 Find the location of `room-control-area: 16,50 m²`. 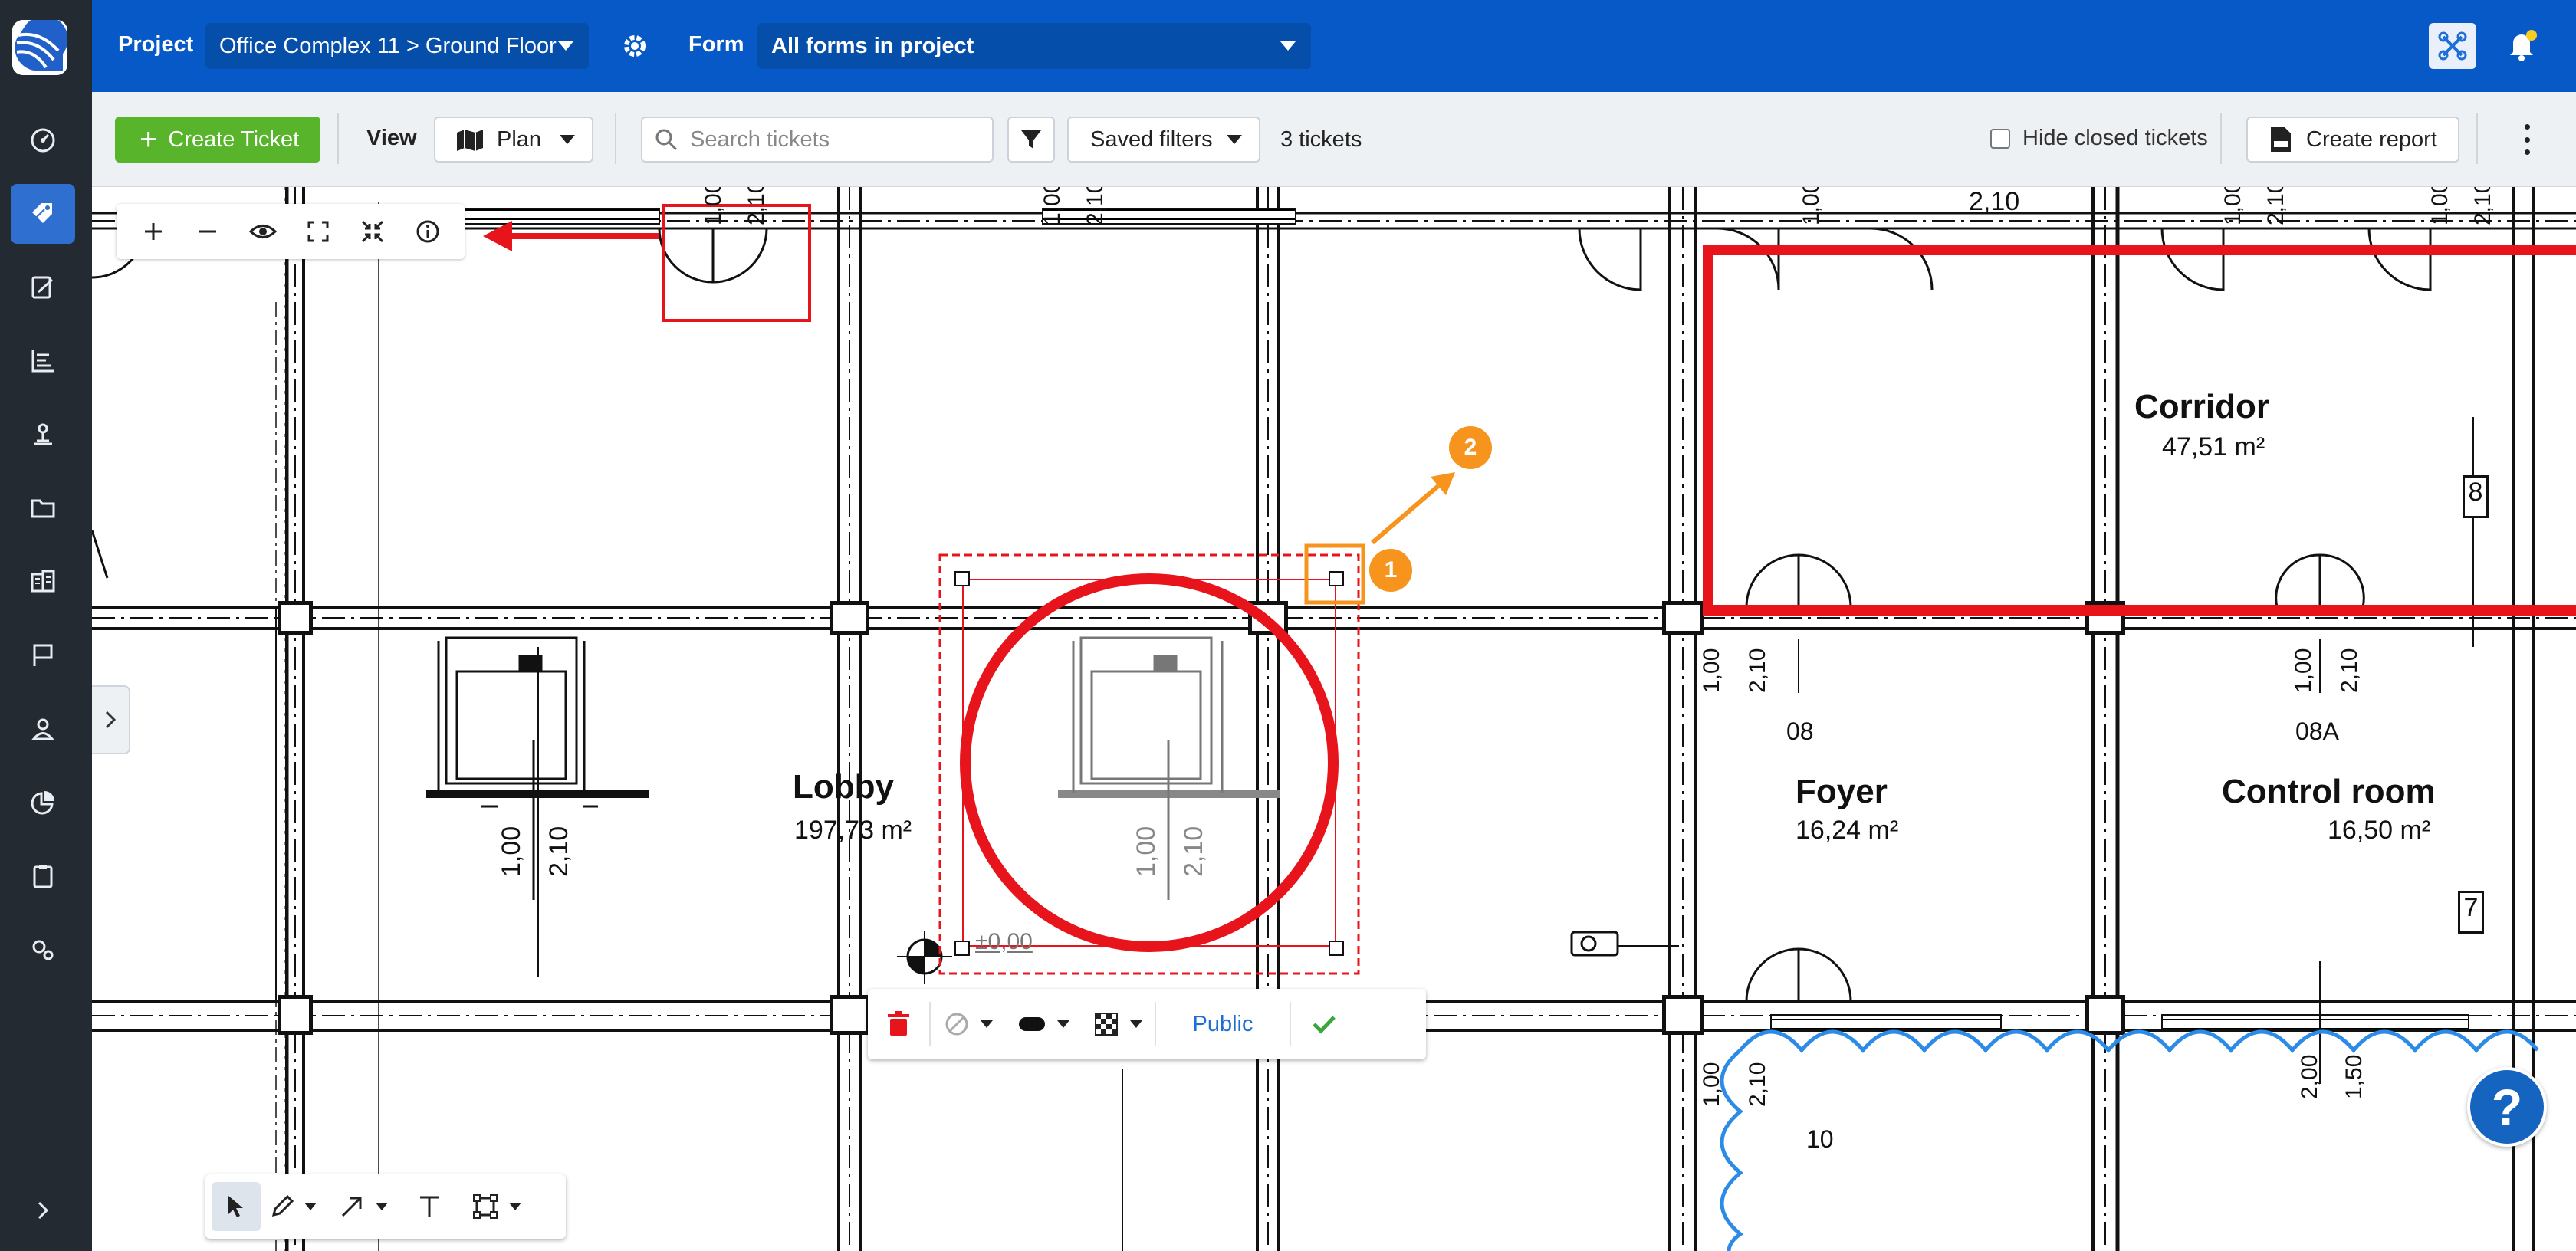

room-control-area: 16,50 m² is located at coordinates (2379, 831).